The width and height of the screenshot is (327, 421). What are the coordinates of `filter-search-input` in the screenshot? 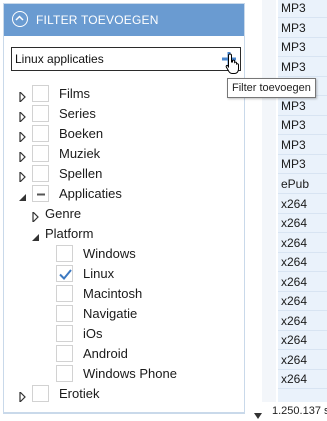 It's located at (112, 59).